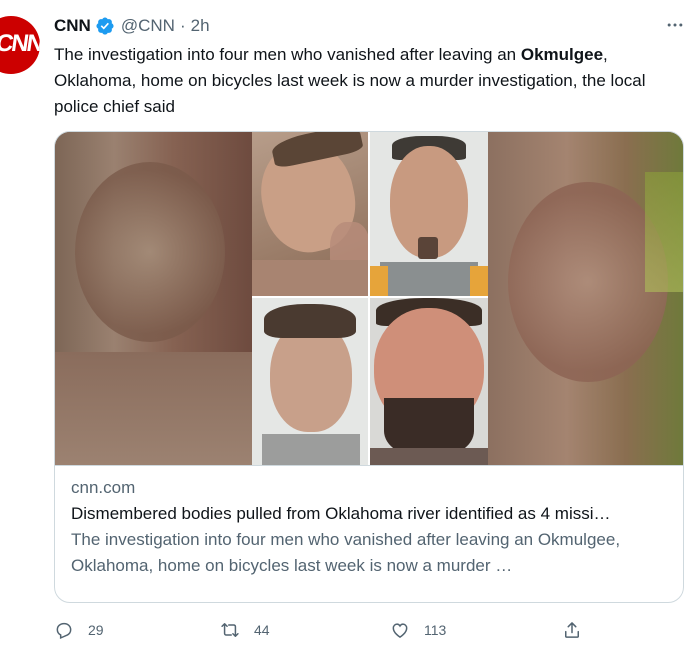  What do you see at coordinates (103, 487) in the screenshot?
I see `card-domain: cnn.com` at bounding box center [103, 487].